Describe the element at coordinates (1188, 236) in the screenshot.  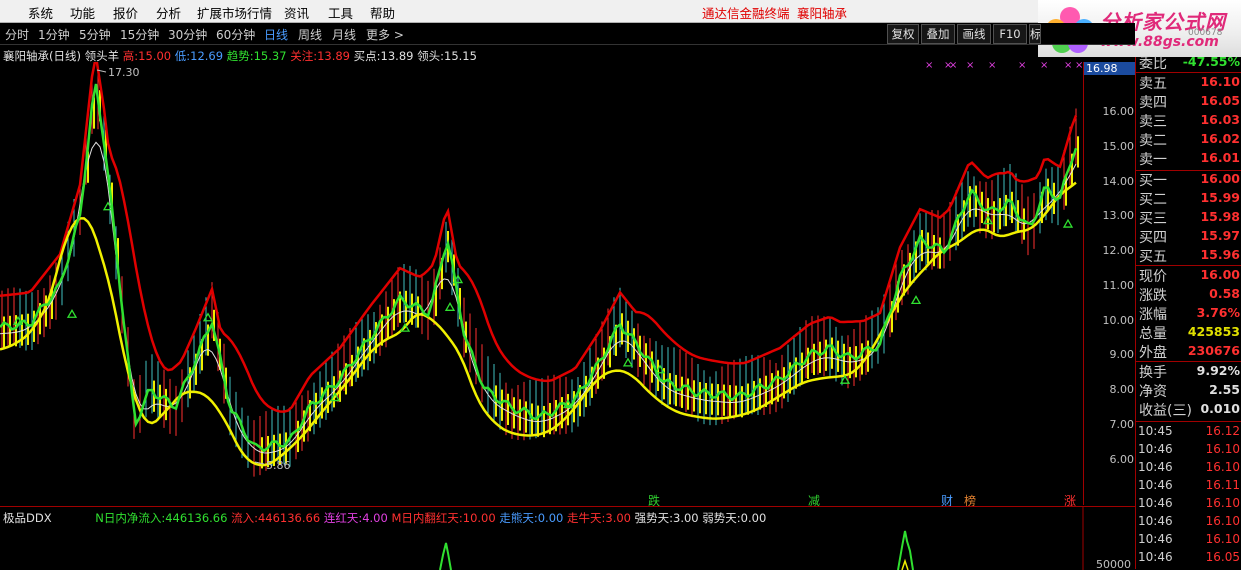
I see `buy-level-row: 买四 15.97` at that location.